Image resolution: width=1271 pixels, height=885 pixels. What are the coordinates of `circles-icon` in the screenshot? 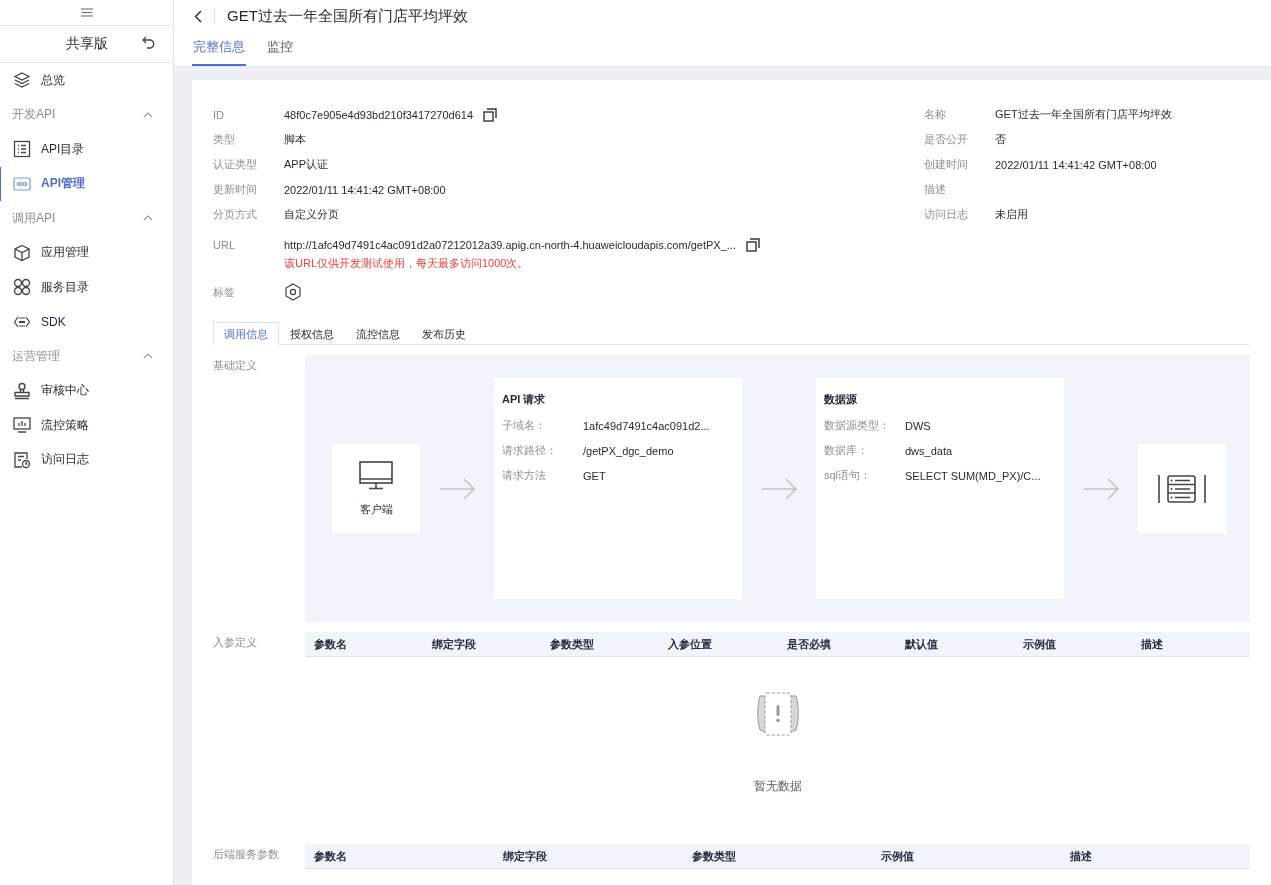 It's located at (22, 287).